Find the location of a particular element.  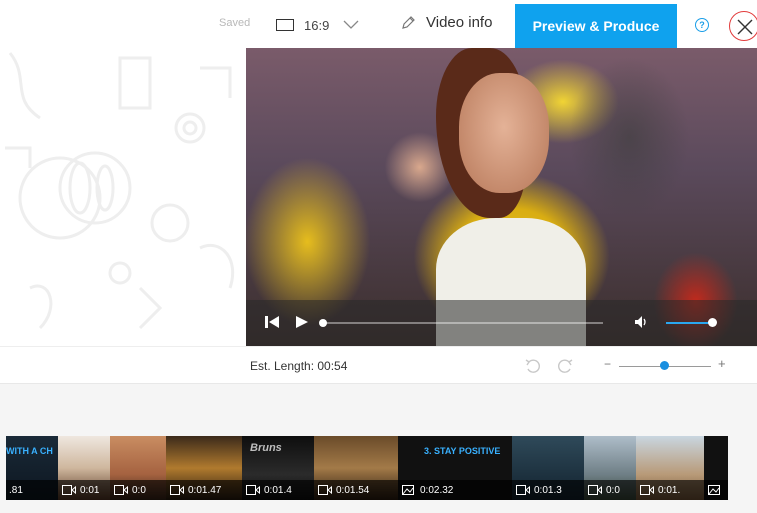

chevron-down-icon is located at coordinates (351, 24).